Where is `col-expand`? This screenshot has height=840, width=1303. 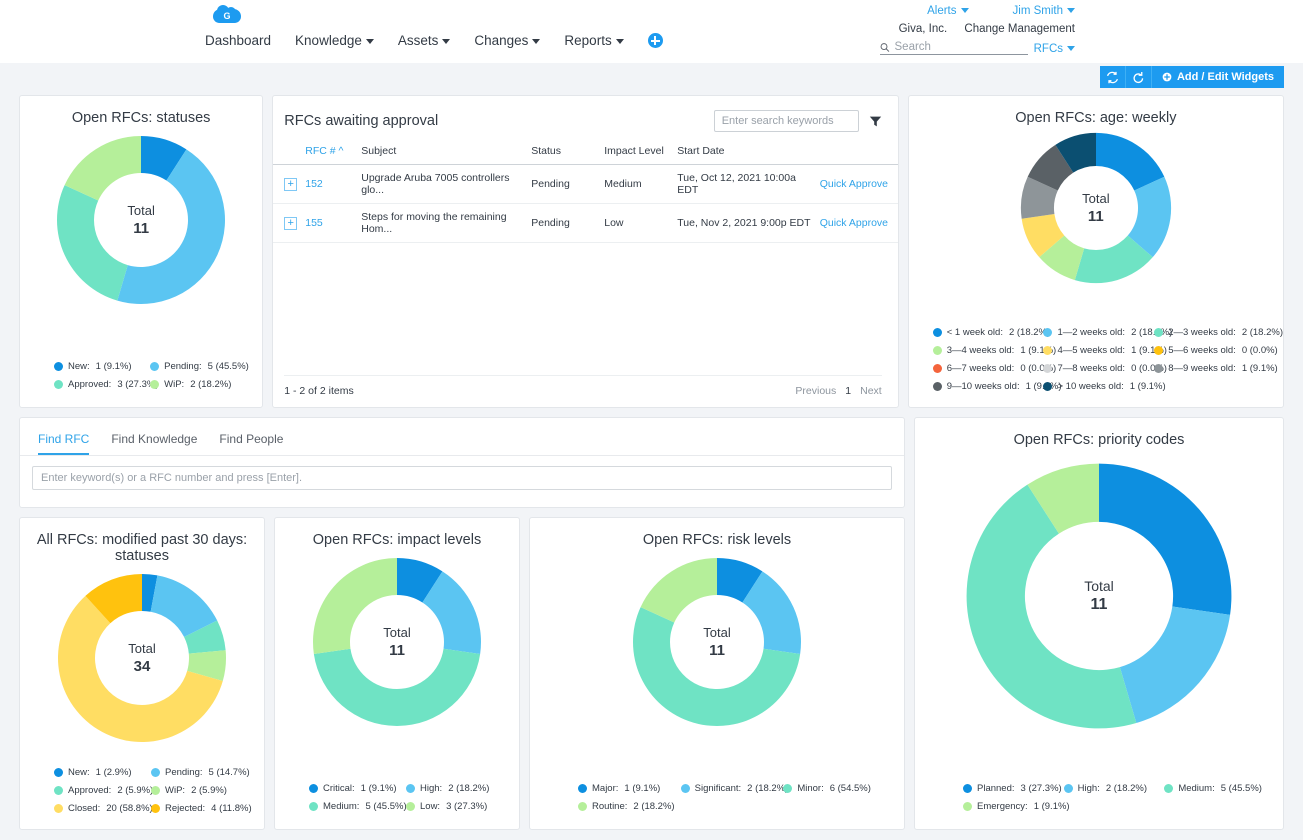
col-expand is located at coordinates (287, 153).